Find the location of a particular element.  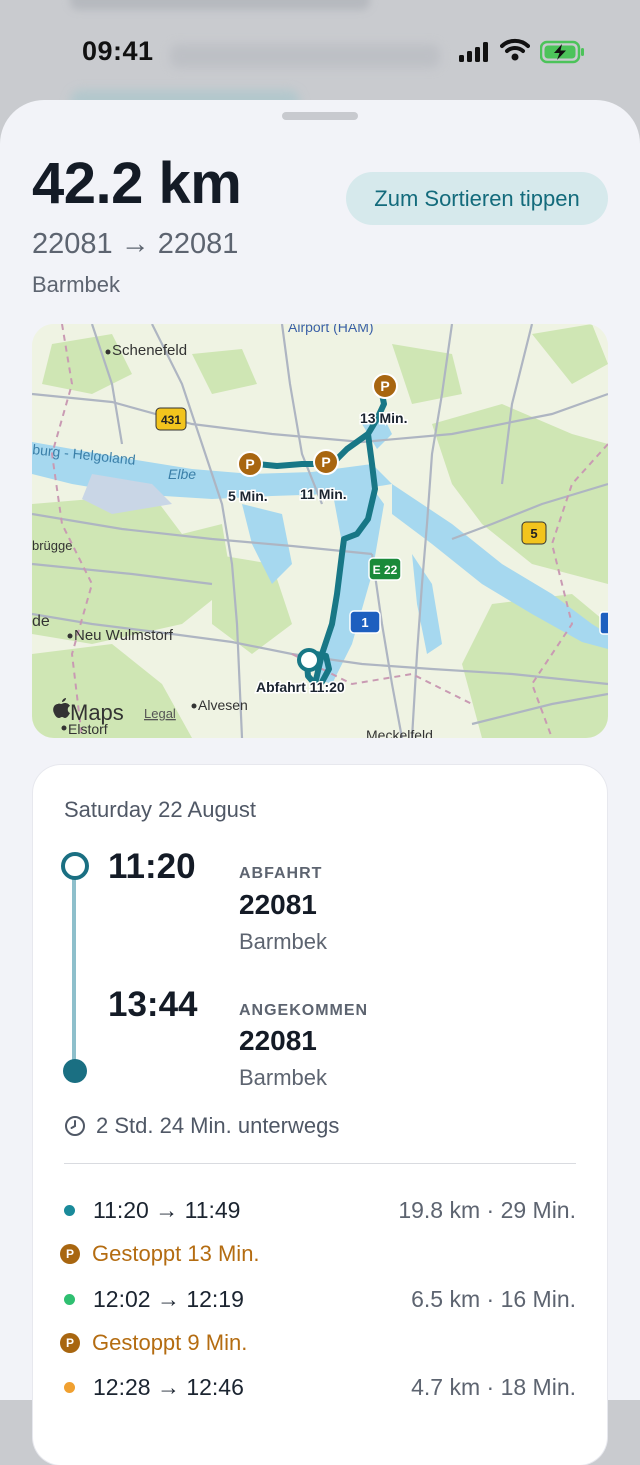

road-shield-a5: 5 is located at coordinates (534, 533).